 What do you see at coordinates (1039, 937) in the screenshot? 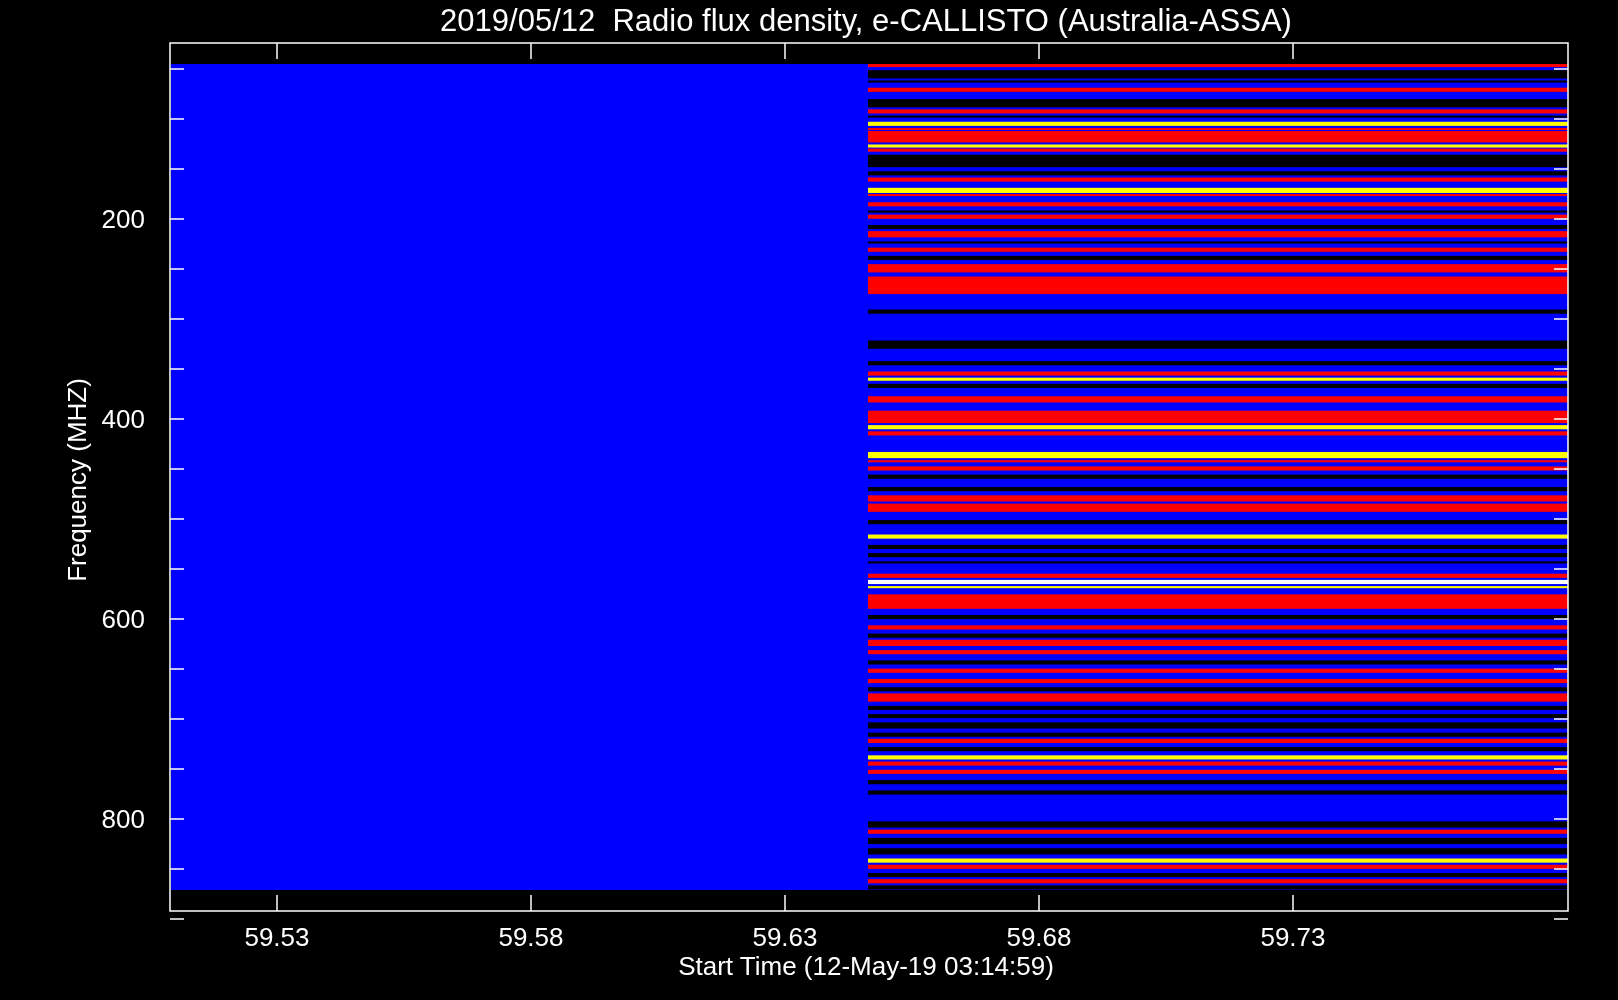
I see `tick-label: 59.68` at bounding box center [1039, 937].